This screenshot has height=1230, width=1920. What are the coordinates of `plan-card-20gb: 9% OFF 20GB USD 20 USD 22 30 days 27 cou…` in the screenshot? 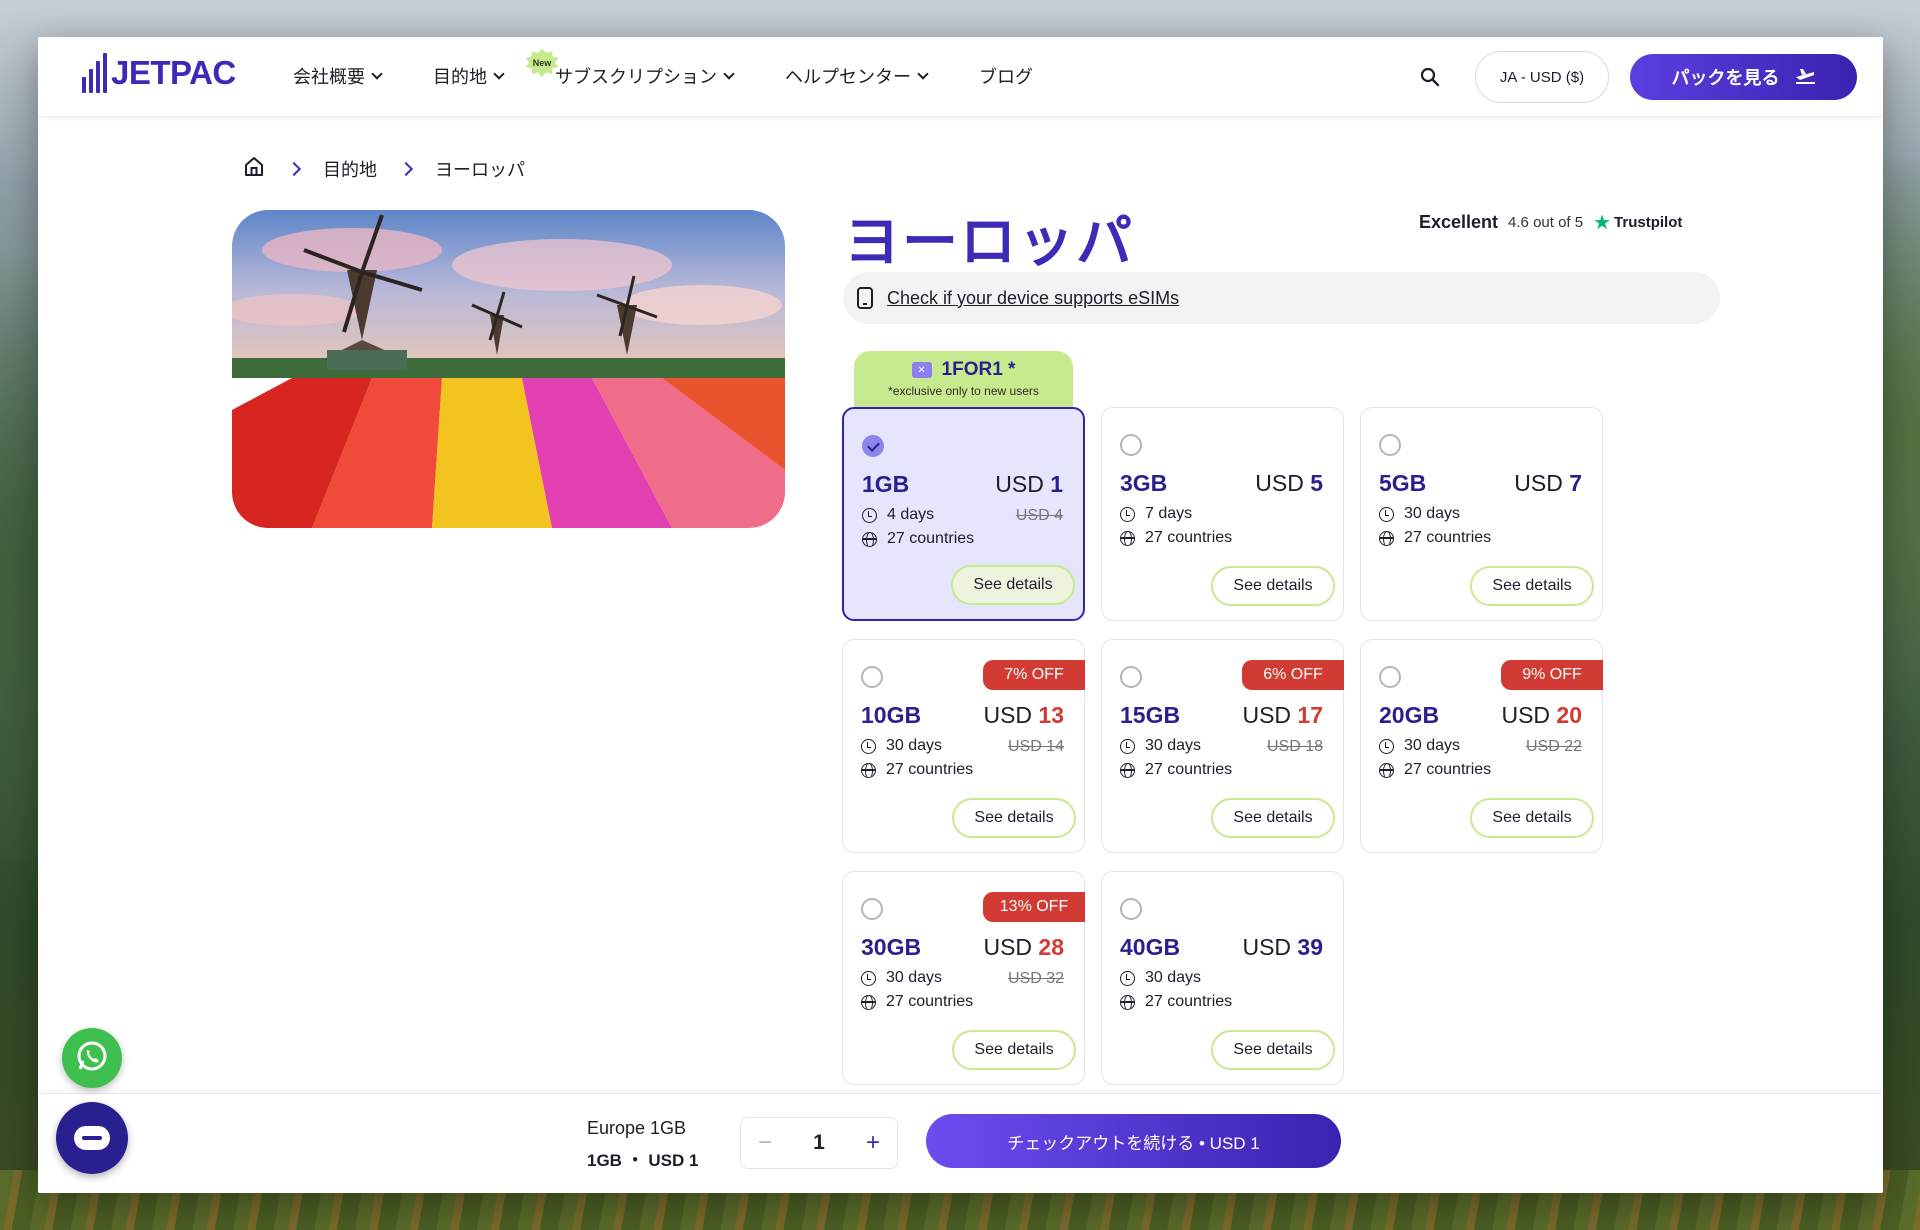 It's located at (1481, 746).